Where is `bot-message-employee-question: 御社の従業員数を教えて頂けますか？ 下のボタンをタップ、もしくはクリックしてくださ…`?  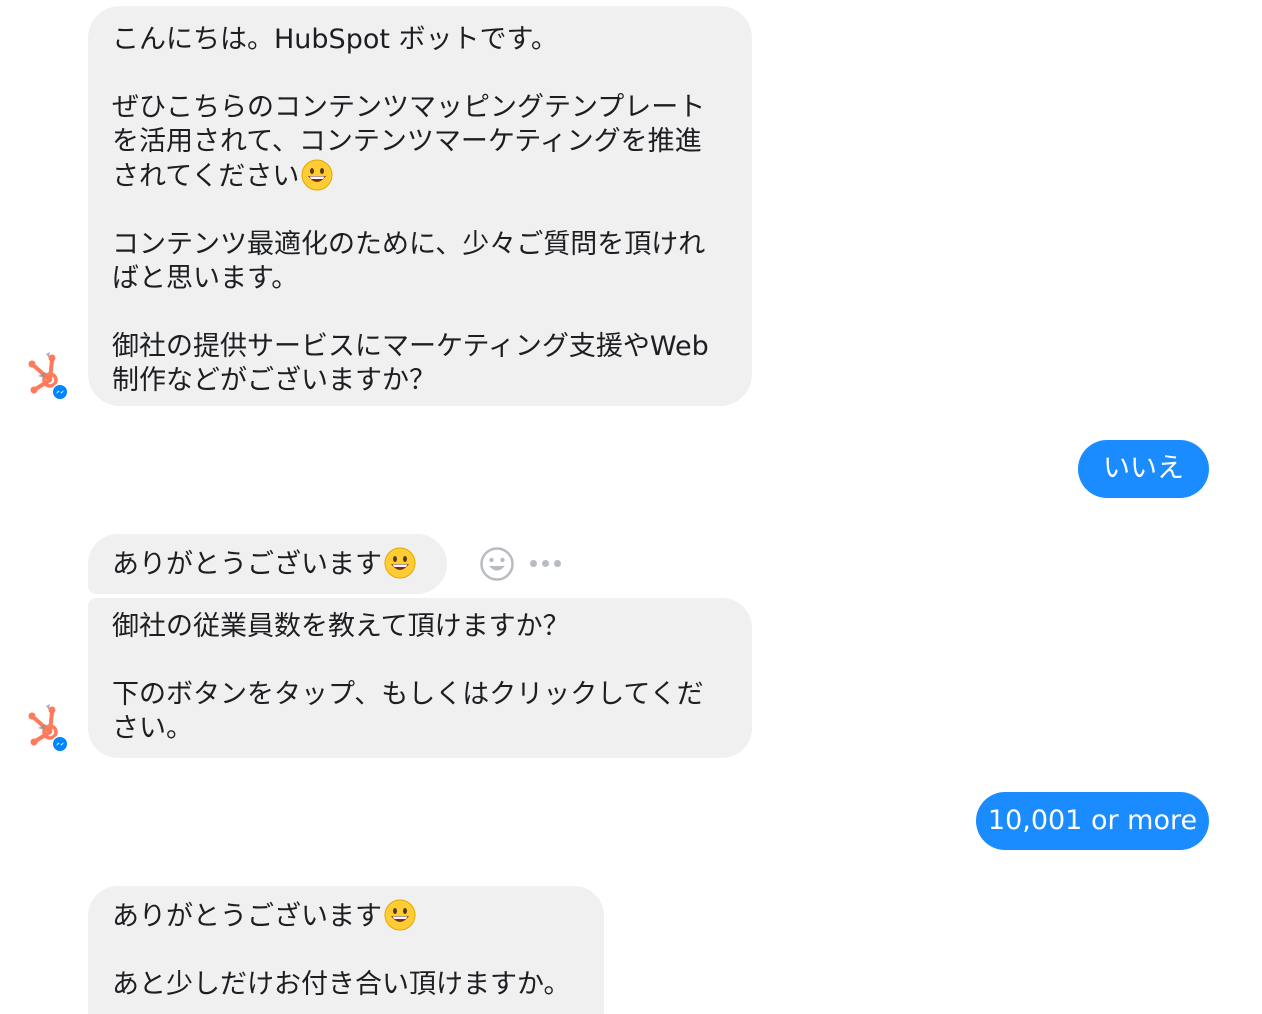
bot-message-employee-question: 御社の従業員数を教えて頂けますか？ 下のボタンをタップ、もしくはクリックしてくださ… is located at coordinates (420, 678).